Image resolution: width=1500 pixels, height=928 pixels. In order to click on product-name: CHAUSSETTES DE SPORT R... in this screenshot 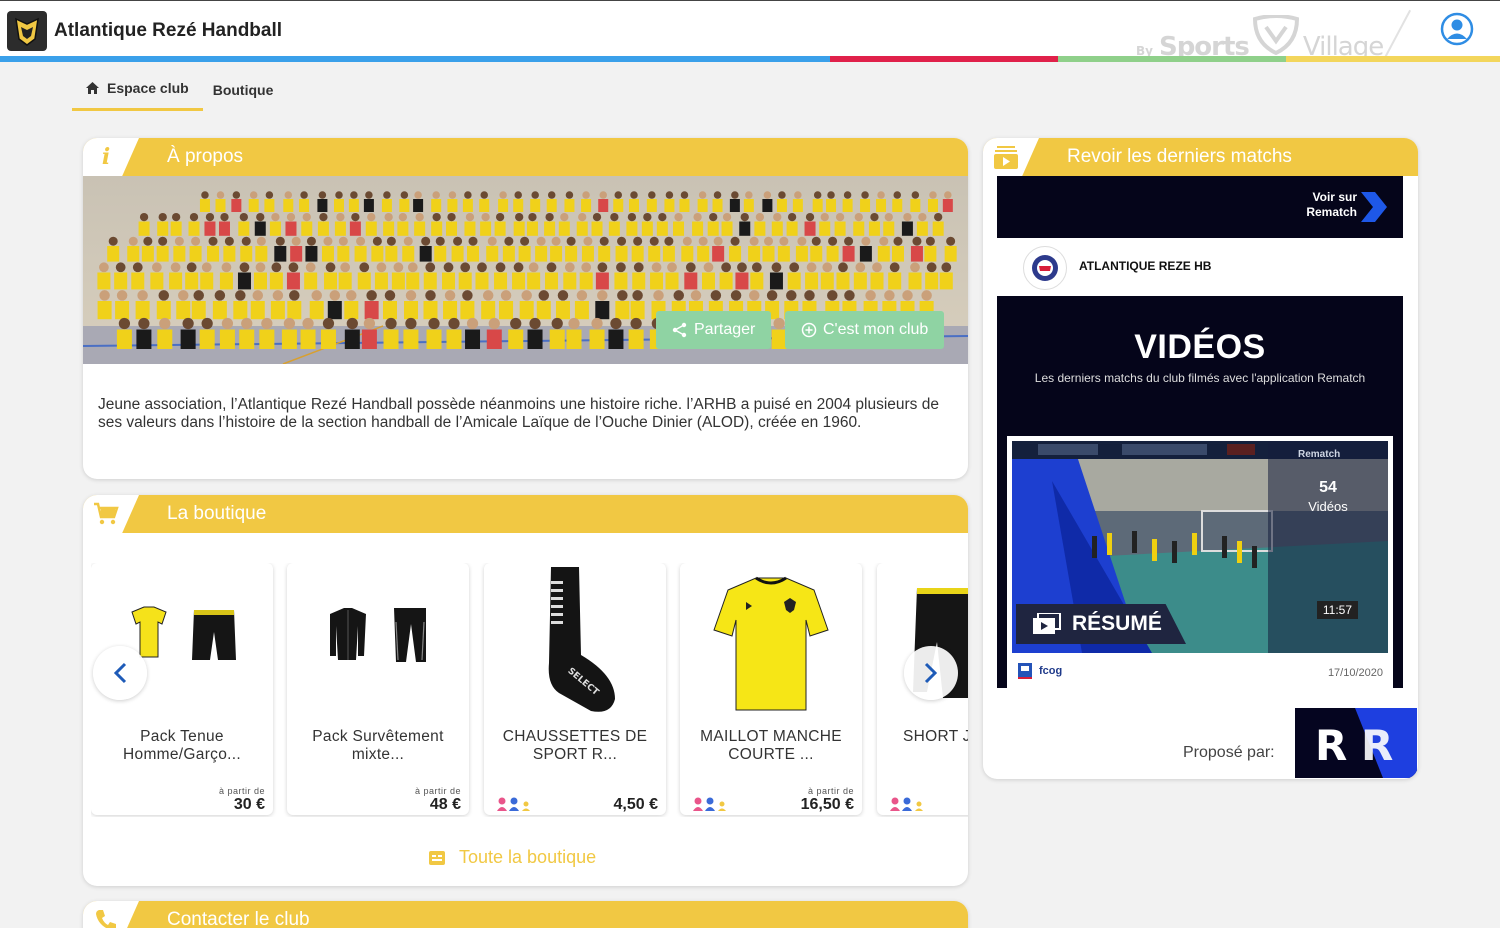, I will do `click(575, 745)`.